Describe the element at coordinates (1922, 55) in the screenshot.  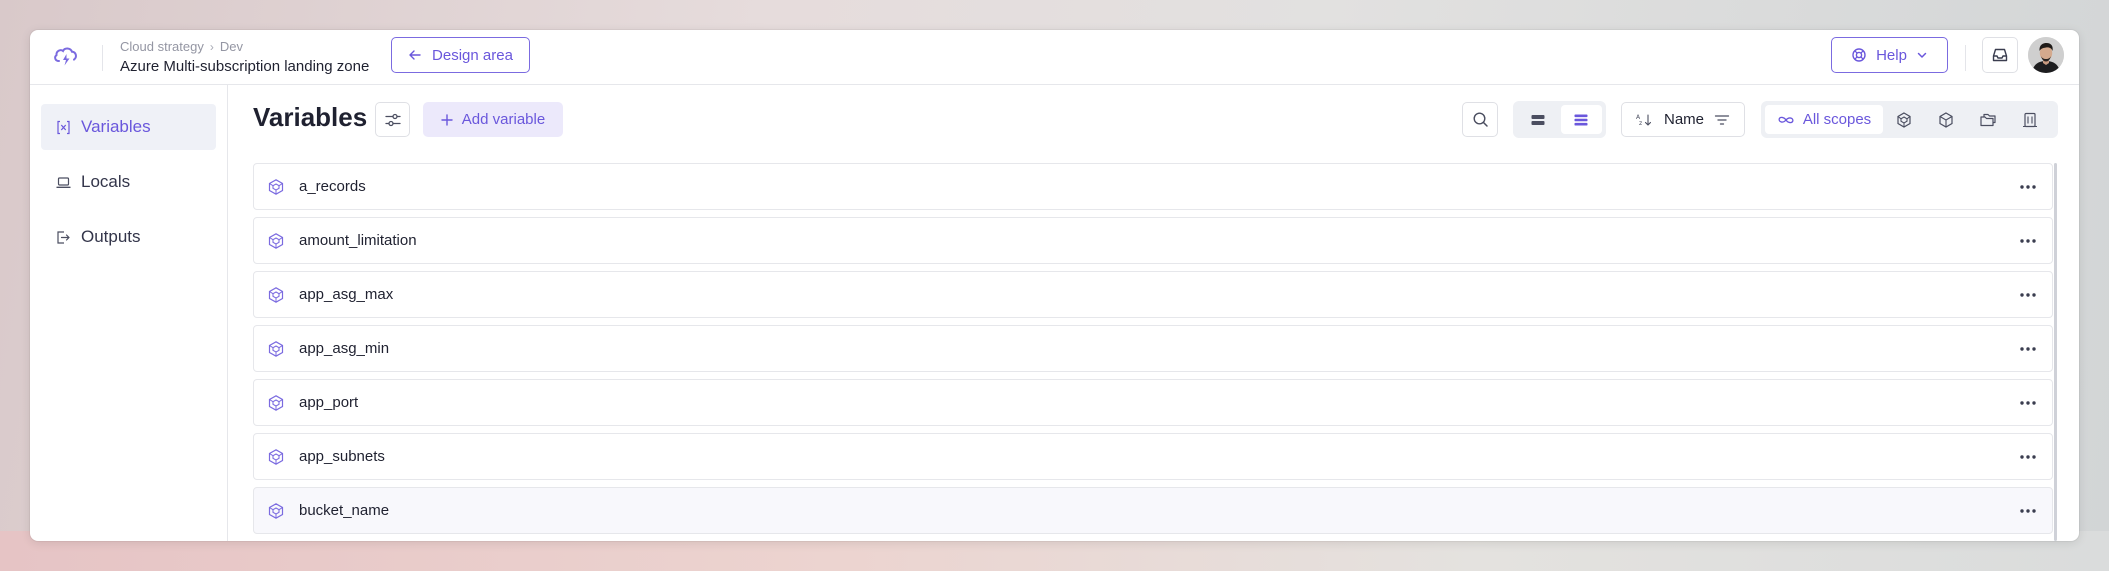
I see `chevron-down-icon` at that location.